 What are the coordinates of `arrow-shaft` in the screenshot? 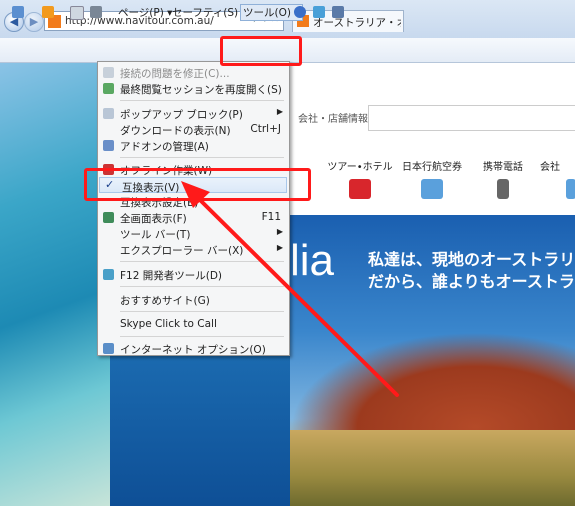 It's located at (296, 295).